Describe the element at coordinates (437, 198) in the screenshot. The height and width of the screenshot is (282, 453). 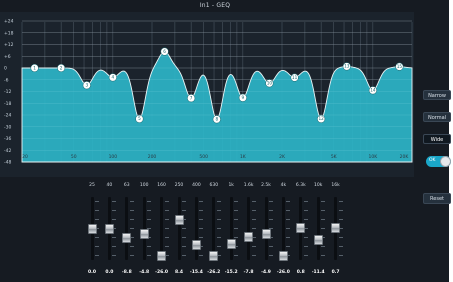
I see `reset-button: Reset` at that location.